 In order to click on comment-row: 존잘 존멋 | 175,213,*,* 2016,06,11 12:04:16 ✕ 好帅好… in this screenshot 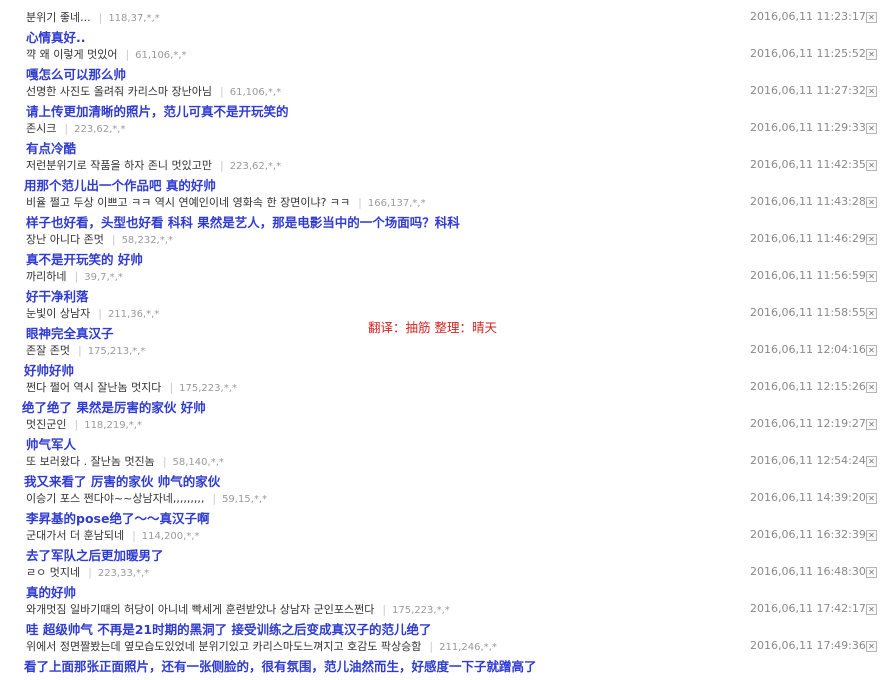, I will do `click(446, 359)`.